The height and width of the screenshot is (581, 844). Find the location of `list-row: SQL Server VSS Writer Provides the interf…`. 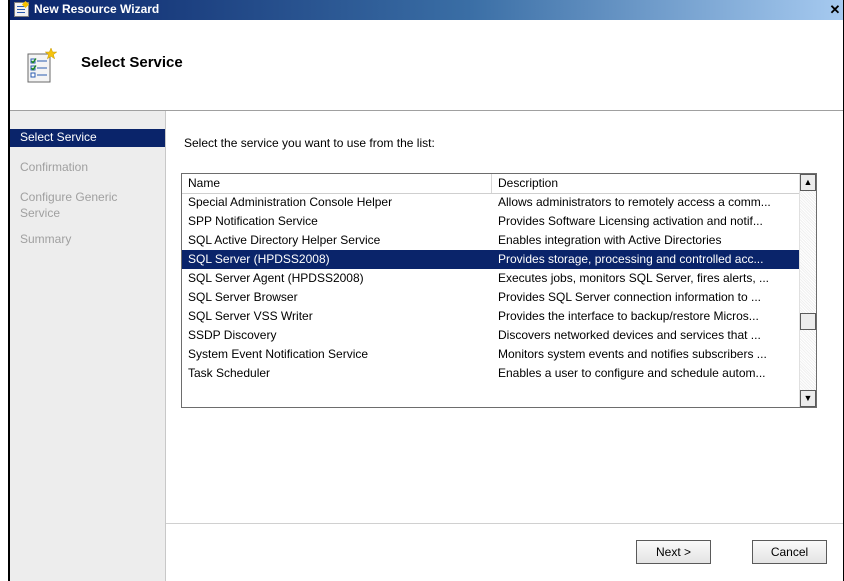

list-row: SQL Server VSS Writer Provides the interf… is located at coordinates (491, 316).